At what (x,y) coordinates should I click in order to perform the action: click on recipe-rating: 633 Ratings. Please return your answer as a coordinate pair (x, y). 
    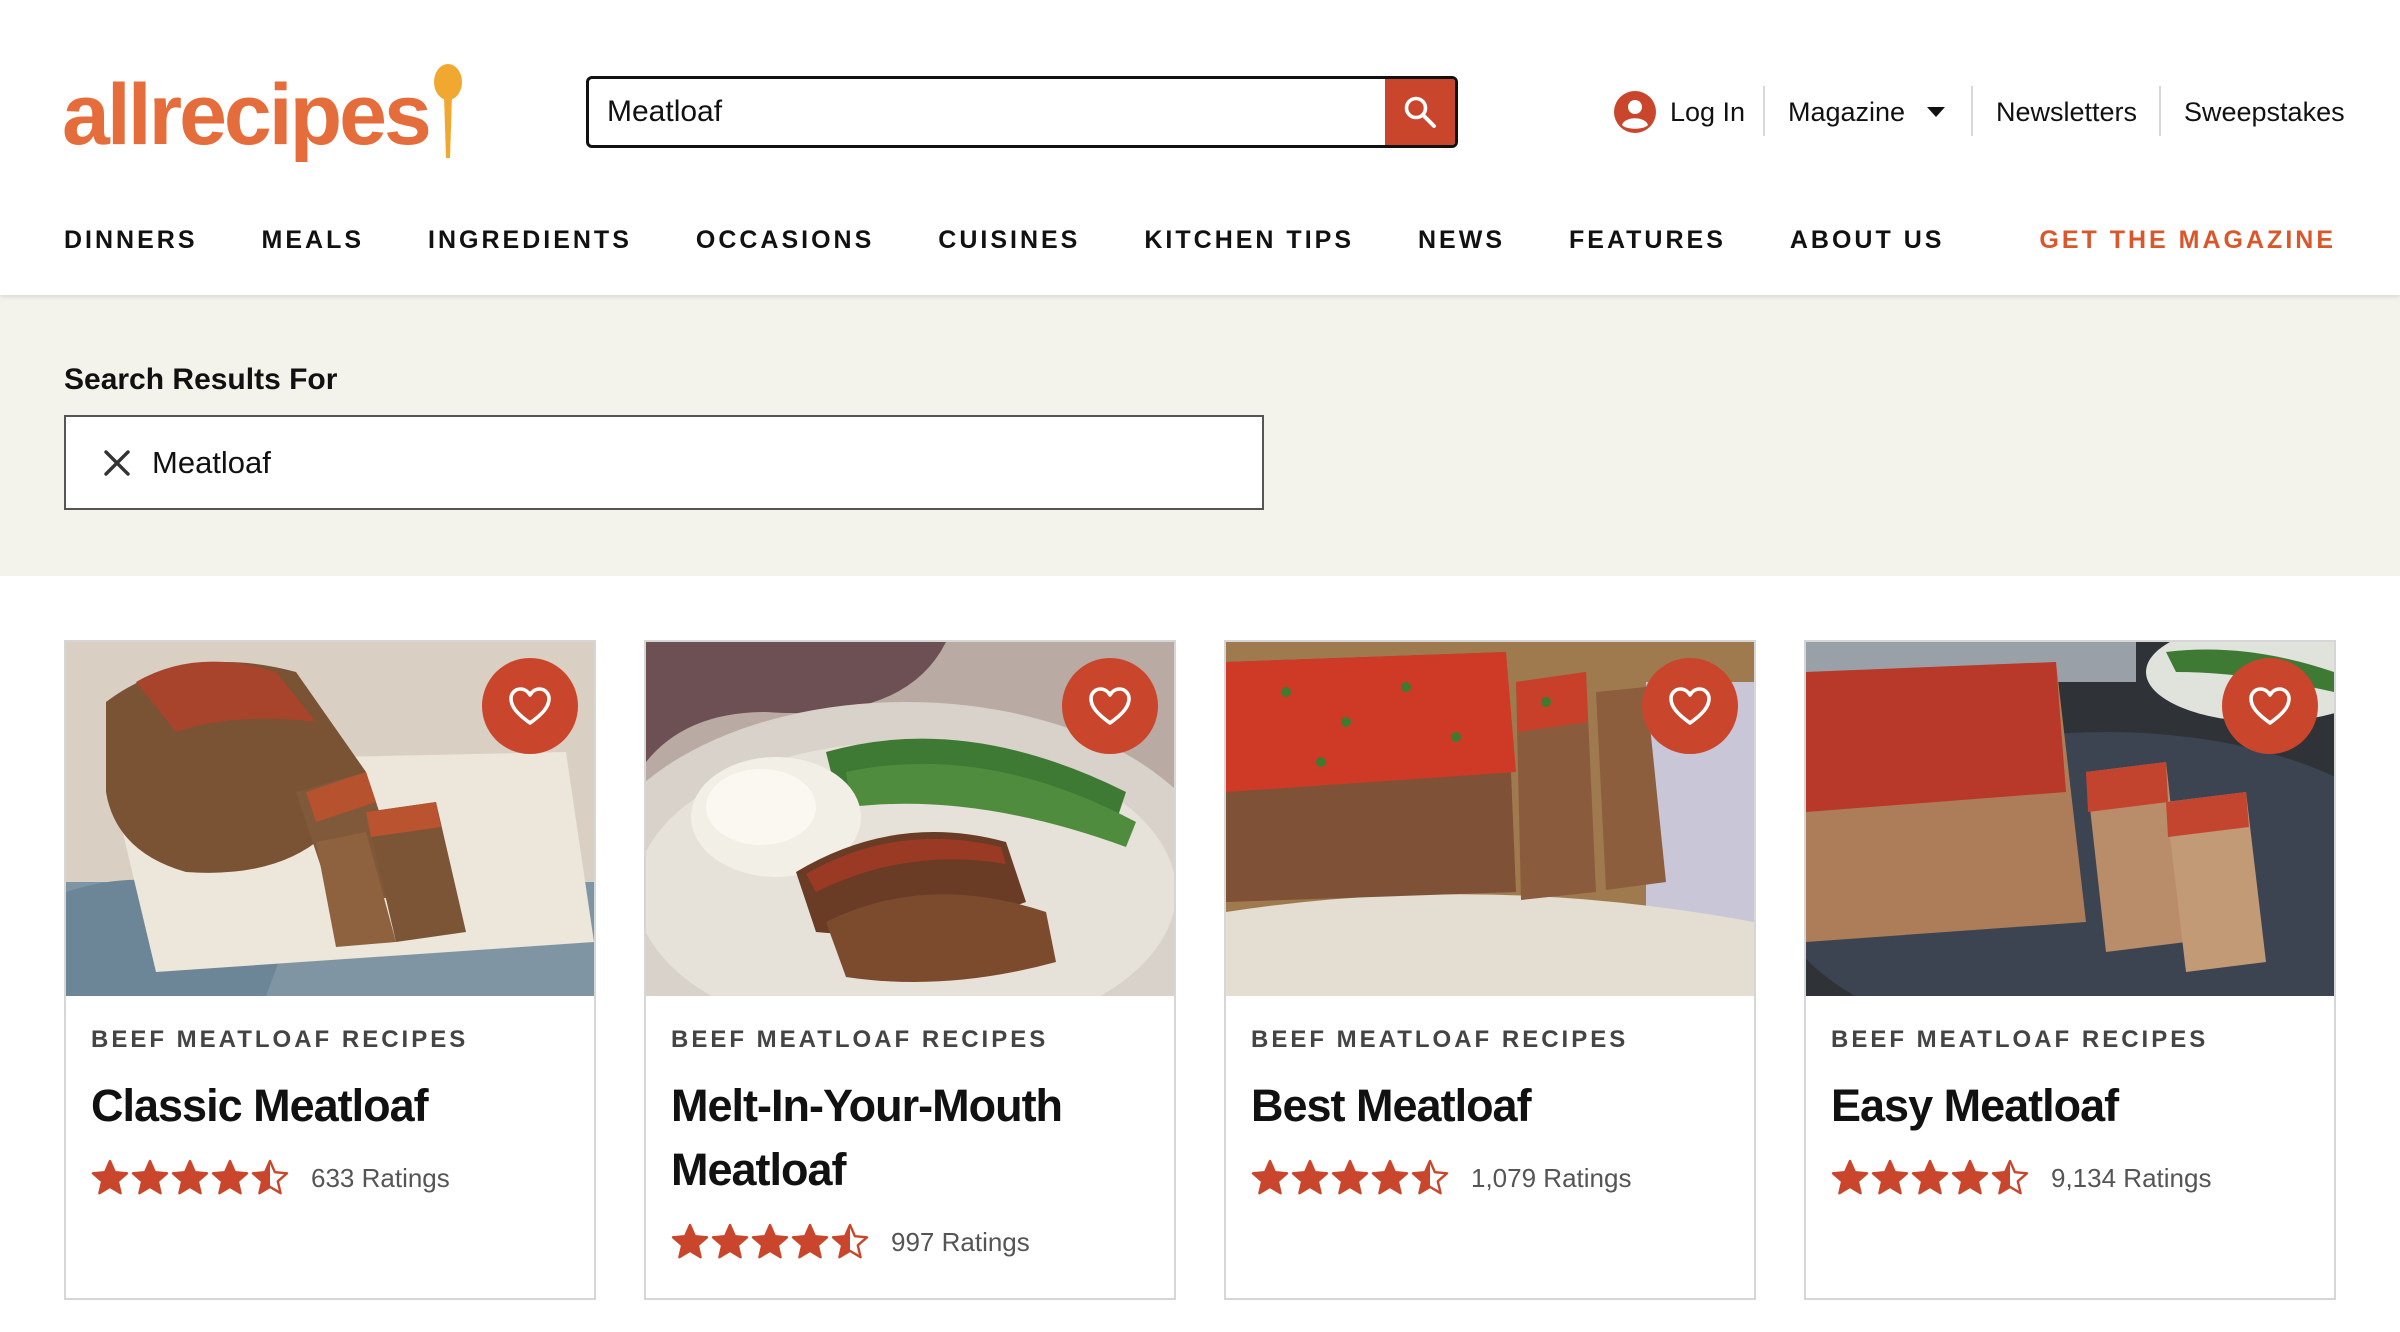
    Looking at the image, I should click on (270, 1178).